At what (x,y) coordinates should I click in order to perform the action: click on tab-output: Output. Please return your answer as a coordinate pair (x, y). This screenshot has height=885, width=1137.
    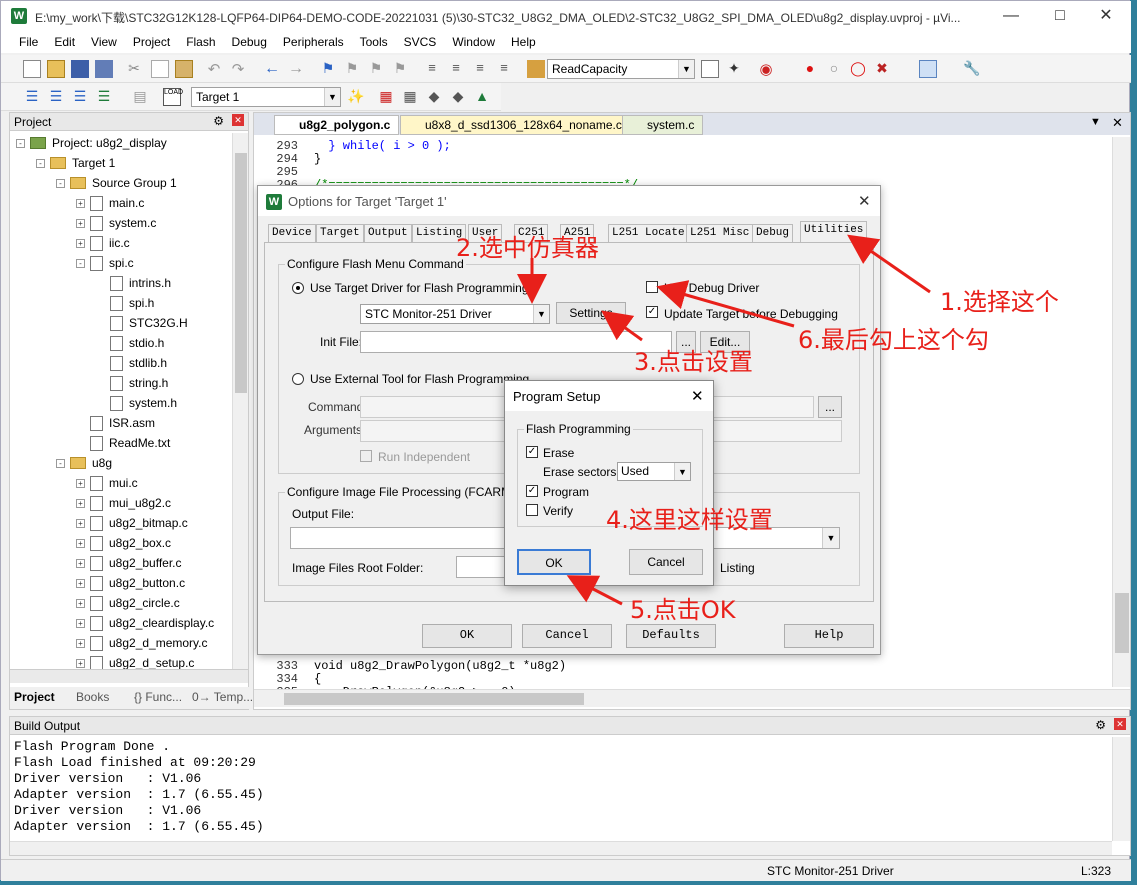
    Looking at the image, I should click on (388, 233).